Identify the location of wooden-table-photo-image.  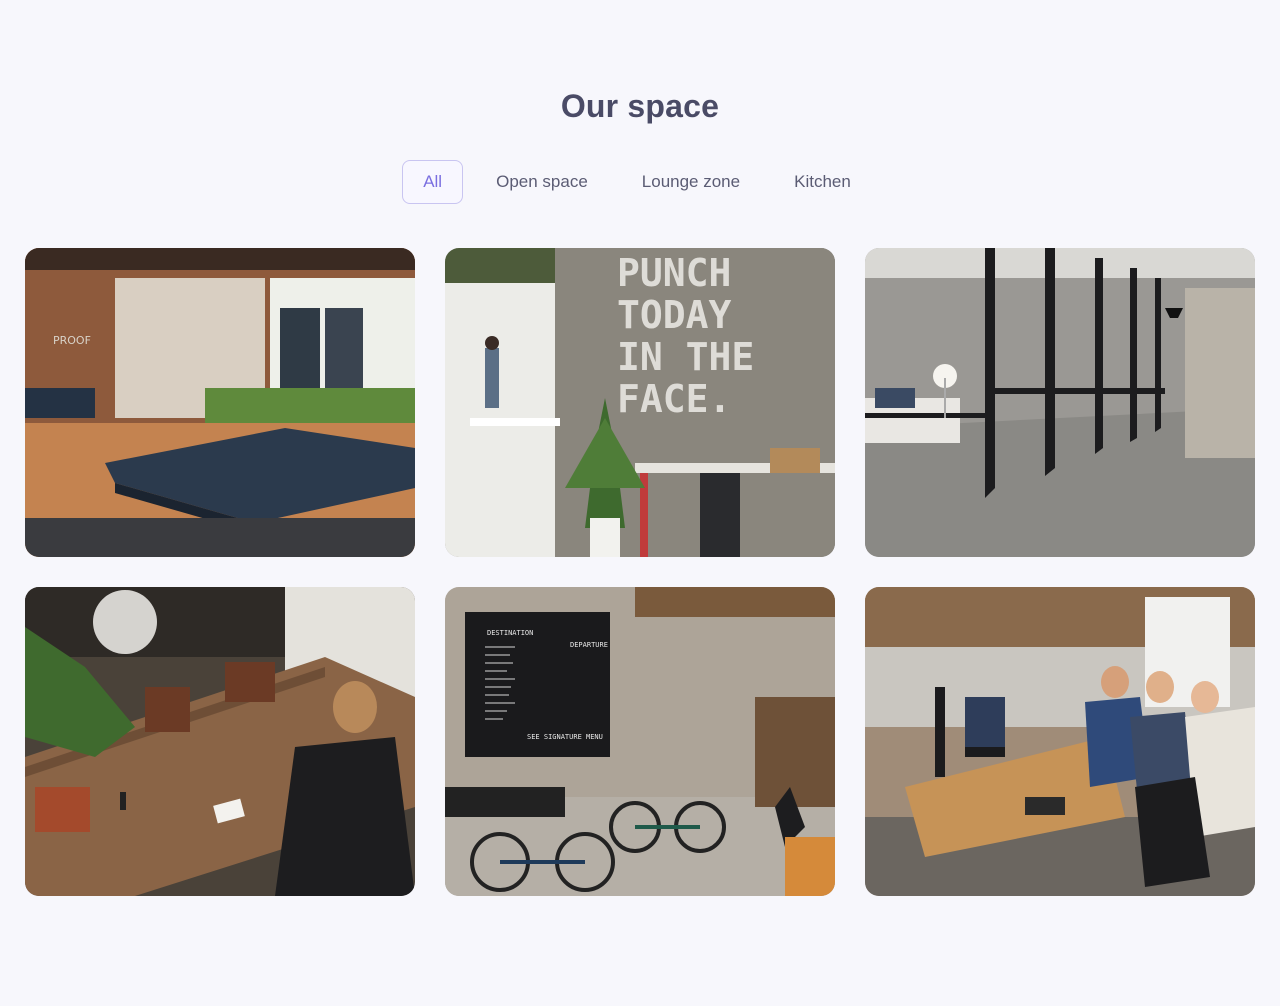
(220, 741).